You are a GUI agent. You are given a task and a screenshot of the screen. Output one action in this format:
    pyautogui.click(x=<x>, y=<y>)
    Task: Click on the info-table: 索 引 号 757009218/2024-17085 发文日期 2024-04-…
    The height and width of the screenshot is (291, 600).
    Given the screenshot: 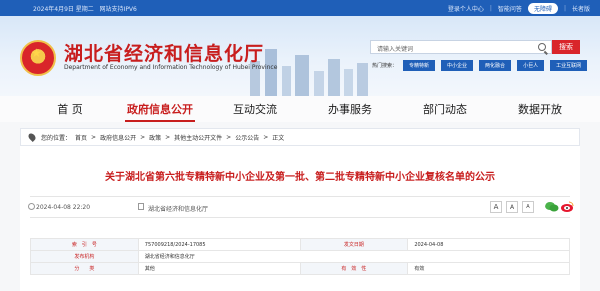 What is the action you would take?
    pyautogui.click(x=300, y=256)
    